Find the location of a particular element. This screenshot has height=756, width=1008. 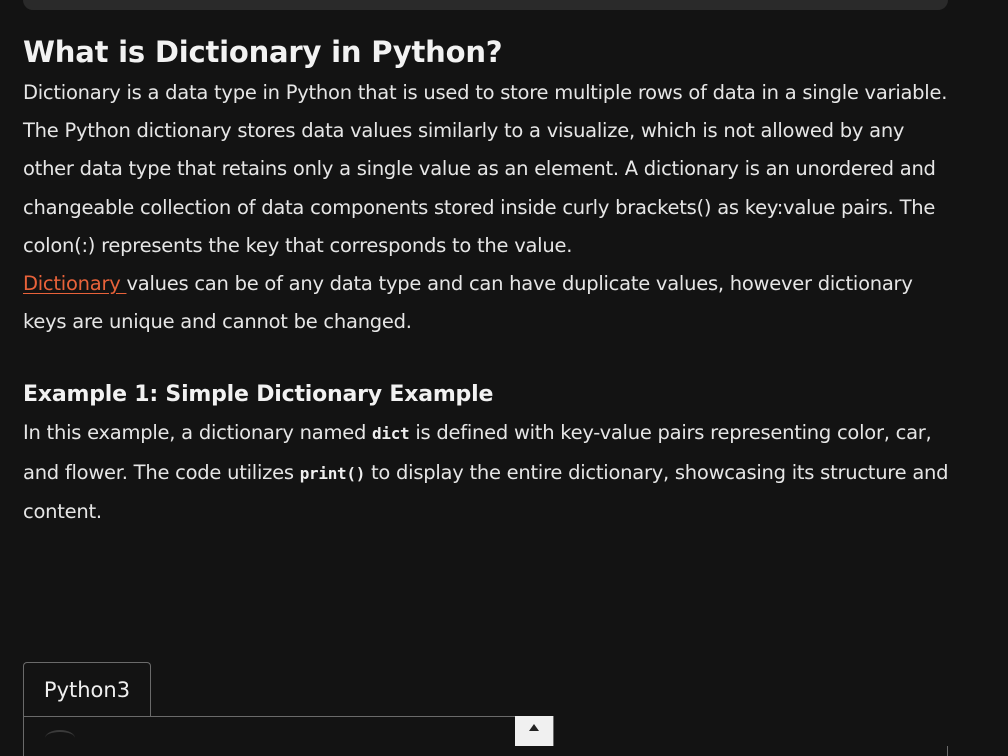

page-title: What is Dictionary in Python? is located at coordinates (263, 52).